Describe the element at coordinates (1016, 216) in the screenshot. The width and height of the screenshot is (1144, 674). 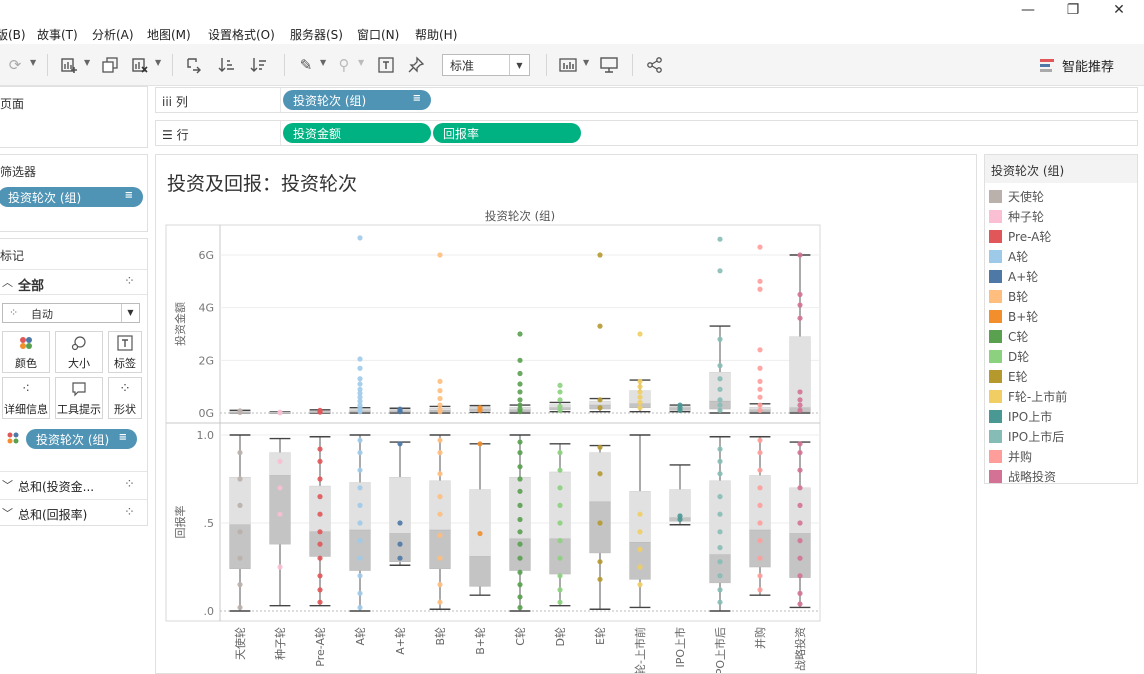
I see `legend-item: 种子轮` at that location.